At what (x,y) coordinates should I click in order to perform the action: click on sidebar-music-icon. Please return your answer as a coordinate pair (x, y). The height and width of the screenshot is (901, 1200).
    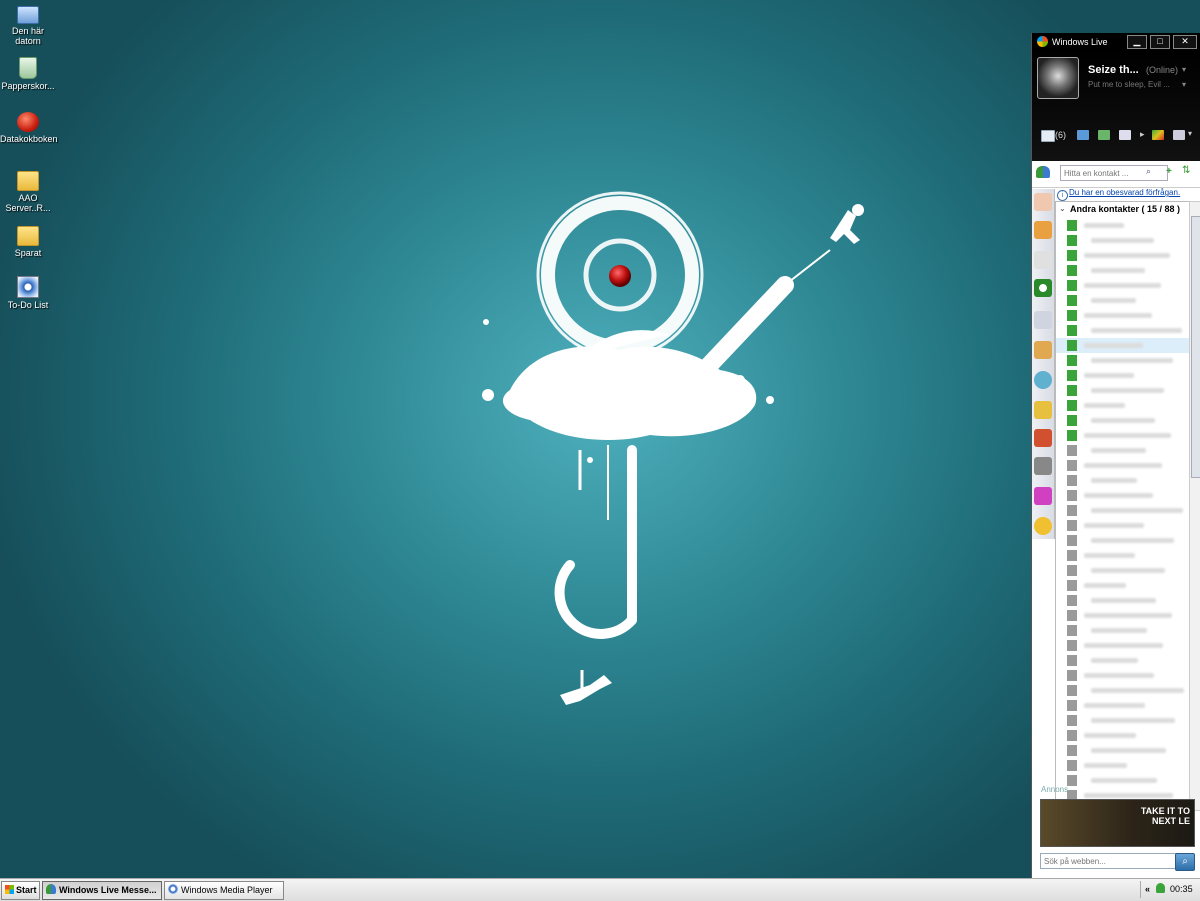
    Looking at the image, I should click on (1043, 320).